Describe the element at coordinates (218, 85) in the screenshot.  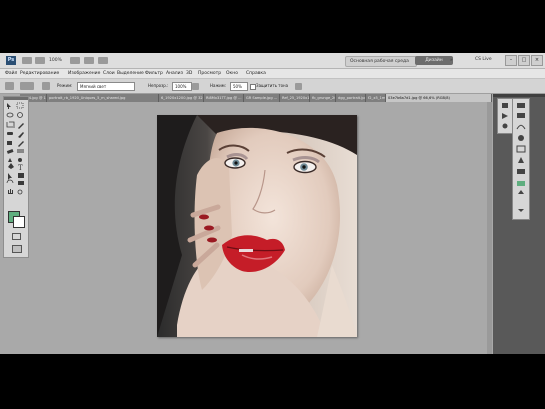
I see `flow-label: Нажим:` at that location.